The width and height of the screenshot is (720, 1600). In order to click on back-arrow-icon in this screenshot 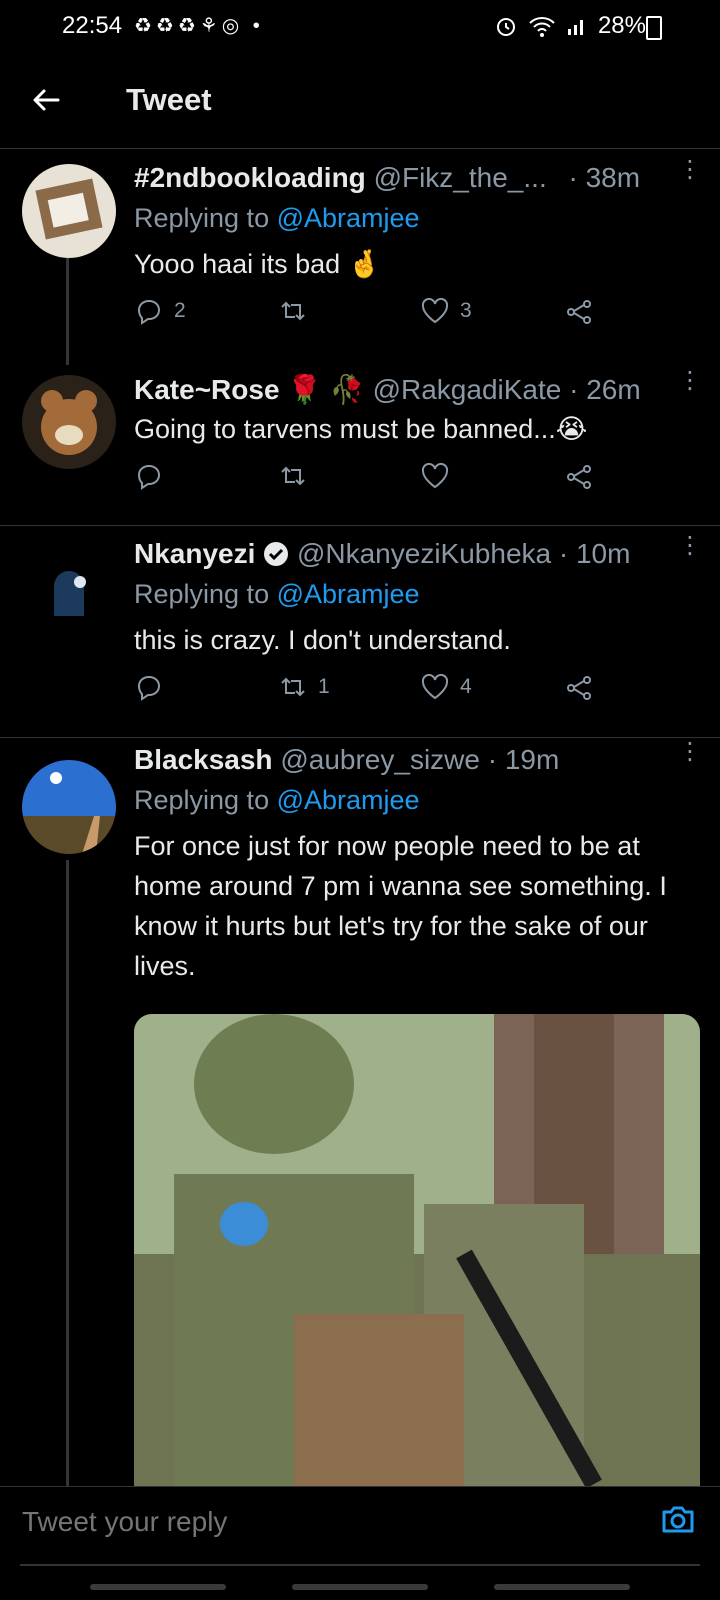, I will do `click(50, 104)`.